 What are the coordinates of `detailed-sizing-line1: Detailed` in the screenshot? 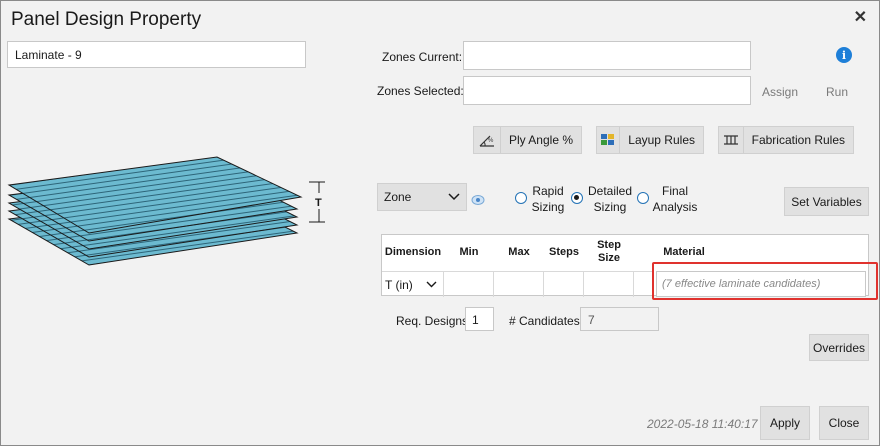 It's located at (610, 191).